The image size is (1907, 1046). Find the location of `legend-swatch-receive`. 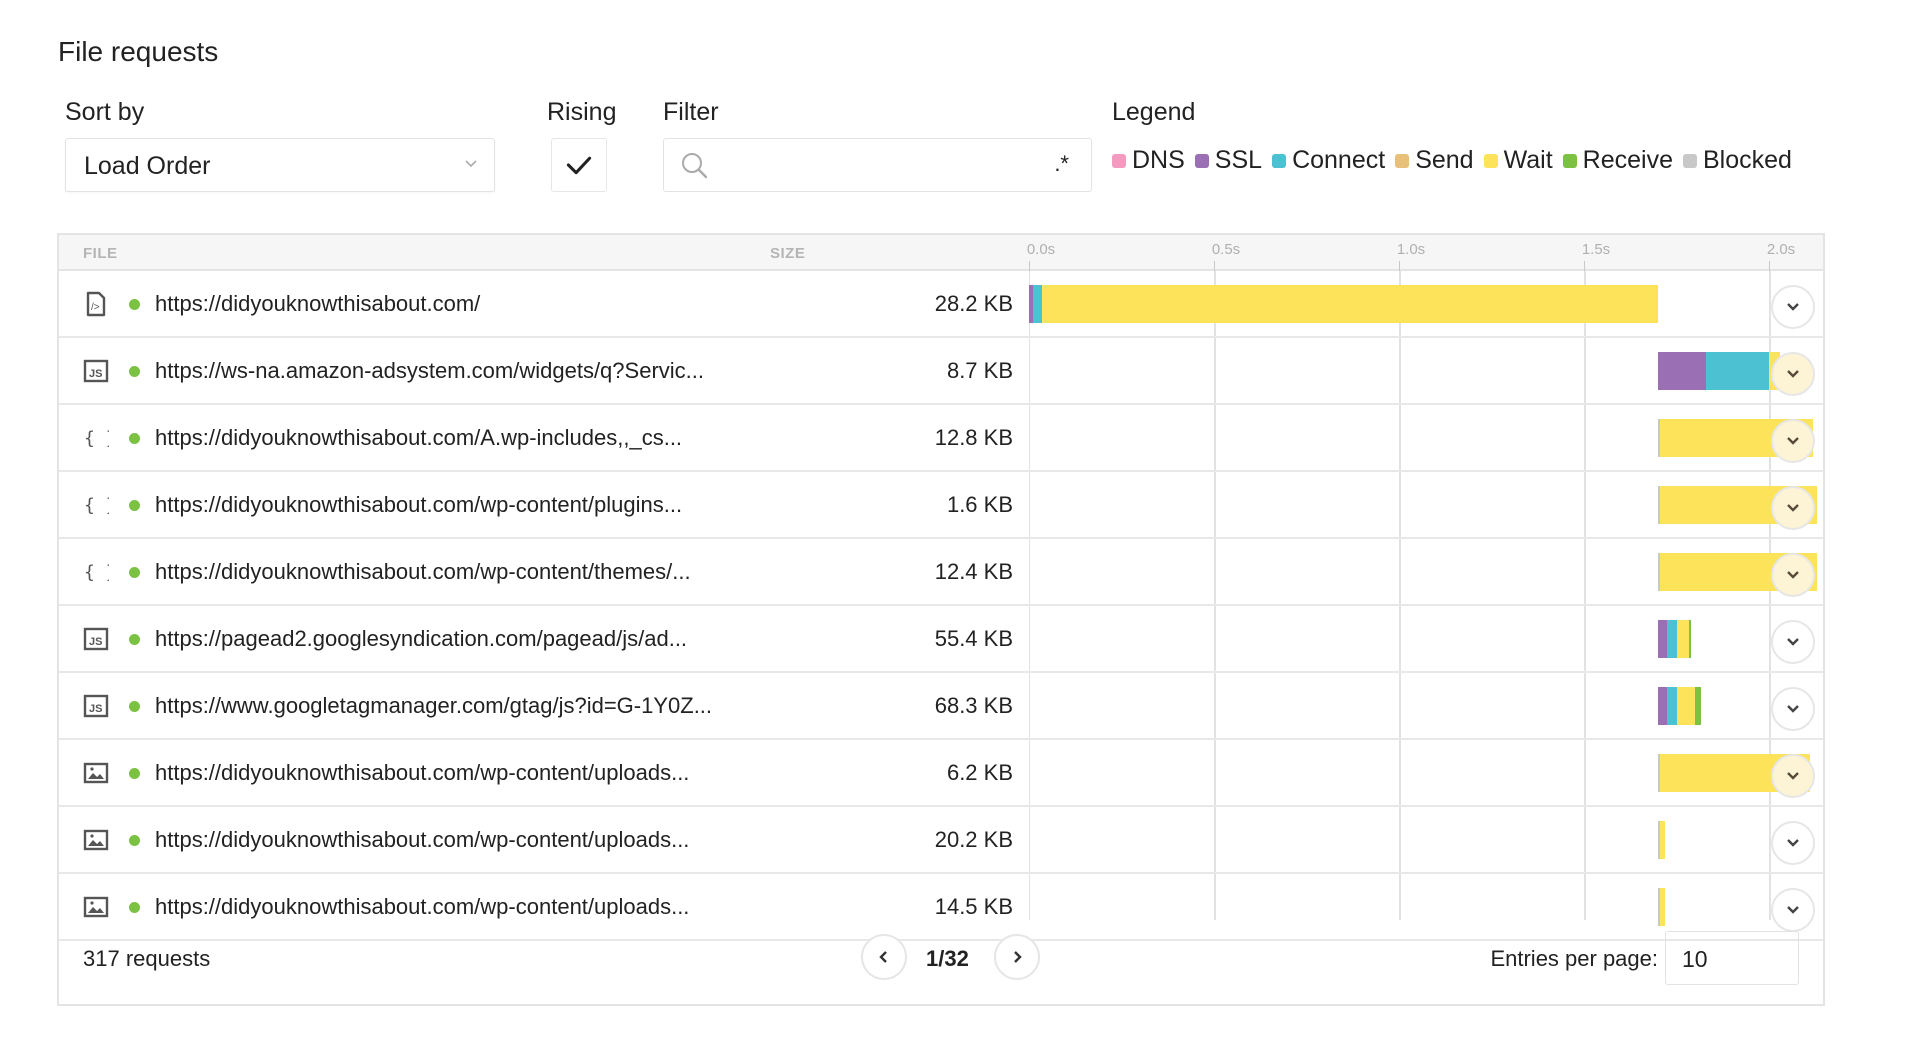

legend-swatch-receive is located at coordinates (1569, 160).